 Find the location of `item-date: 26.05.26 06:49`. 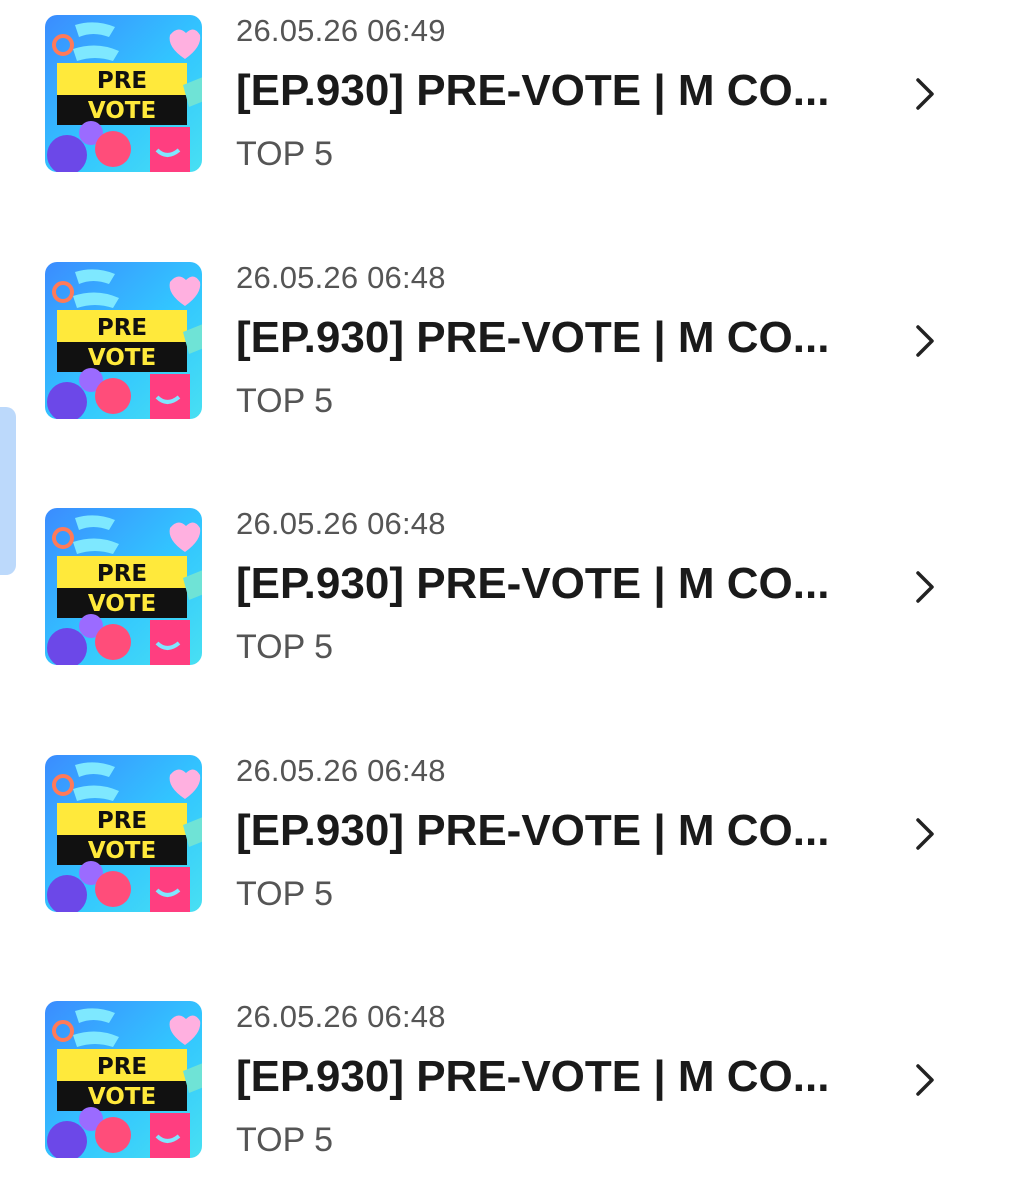

item-date: 26.05.26 06:49 is located at coordinates (341, 30).